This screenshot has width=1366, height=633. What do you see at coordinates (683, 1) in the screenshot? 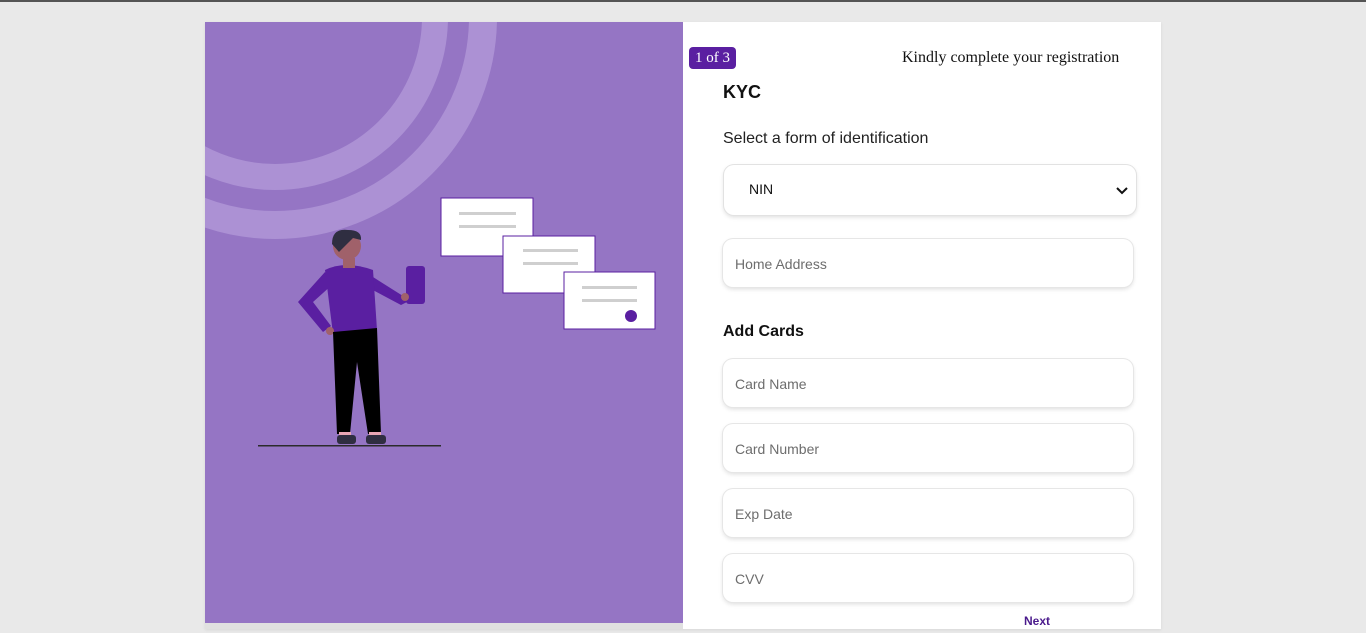
I see `window-top-border` at bounding box center [683, 1].